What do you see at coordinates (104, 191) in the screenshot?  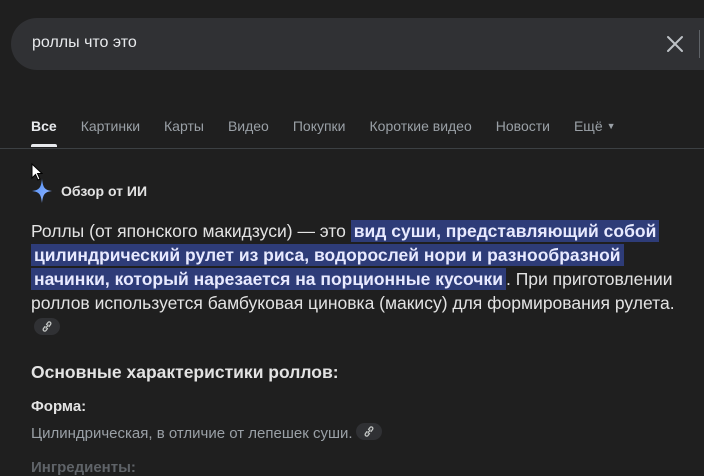 I see `ai-overview-title: Обзор от ИИ` at bounding box center [104, 191].